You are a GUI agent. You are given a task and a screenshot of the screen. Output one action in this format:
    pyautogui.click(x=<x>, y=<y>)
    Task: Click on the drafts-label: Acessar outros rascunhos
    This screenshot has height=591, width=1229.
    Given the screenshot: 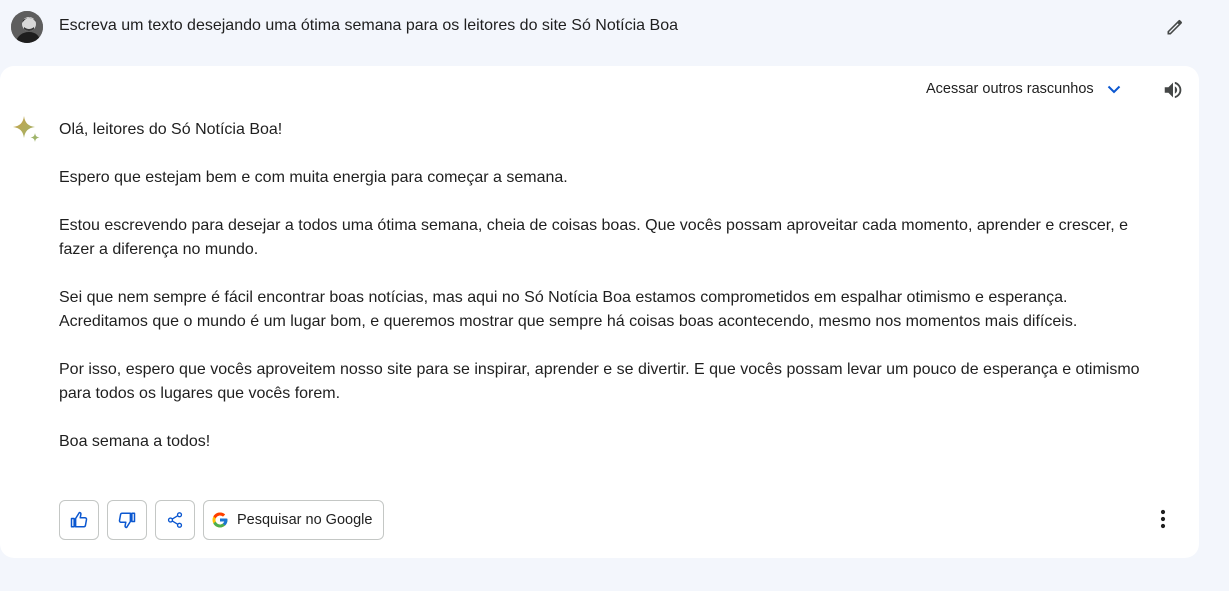 What is the action you would take?
    pyautogui.click(x=1010, y=89)
    